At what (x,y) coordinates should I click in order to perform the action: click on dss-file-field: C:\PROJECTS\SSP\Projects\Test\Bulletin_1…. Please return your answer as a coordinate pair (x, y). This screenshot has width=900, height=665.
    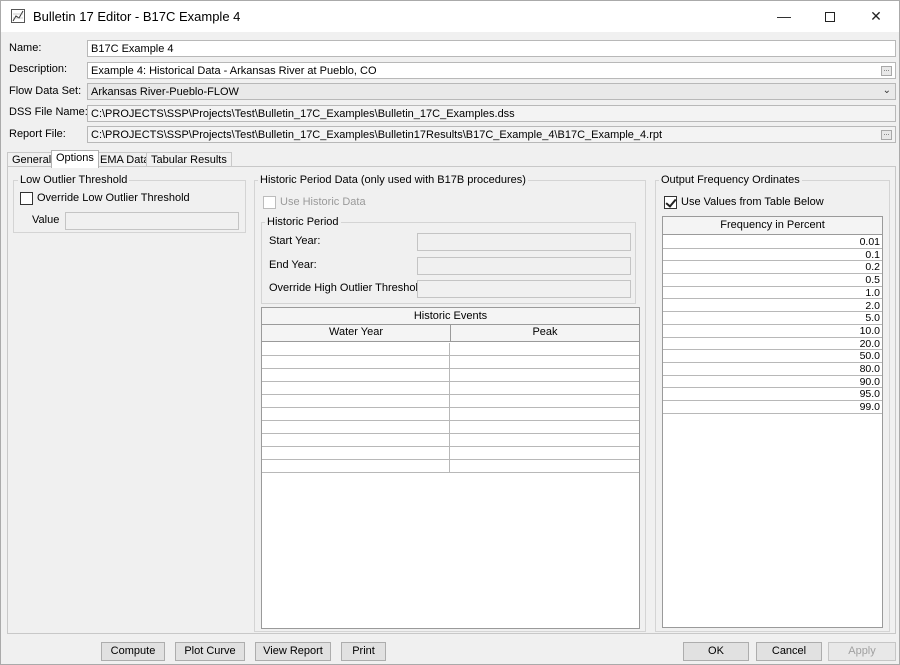
    Looking at the image, I should click on (491, 113).